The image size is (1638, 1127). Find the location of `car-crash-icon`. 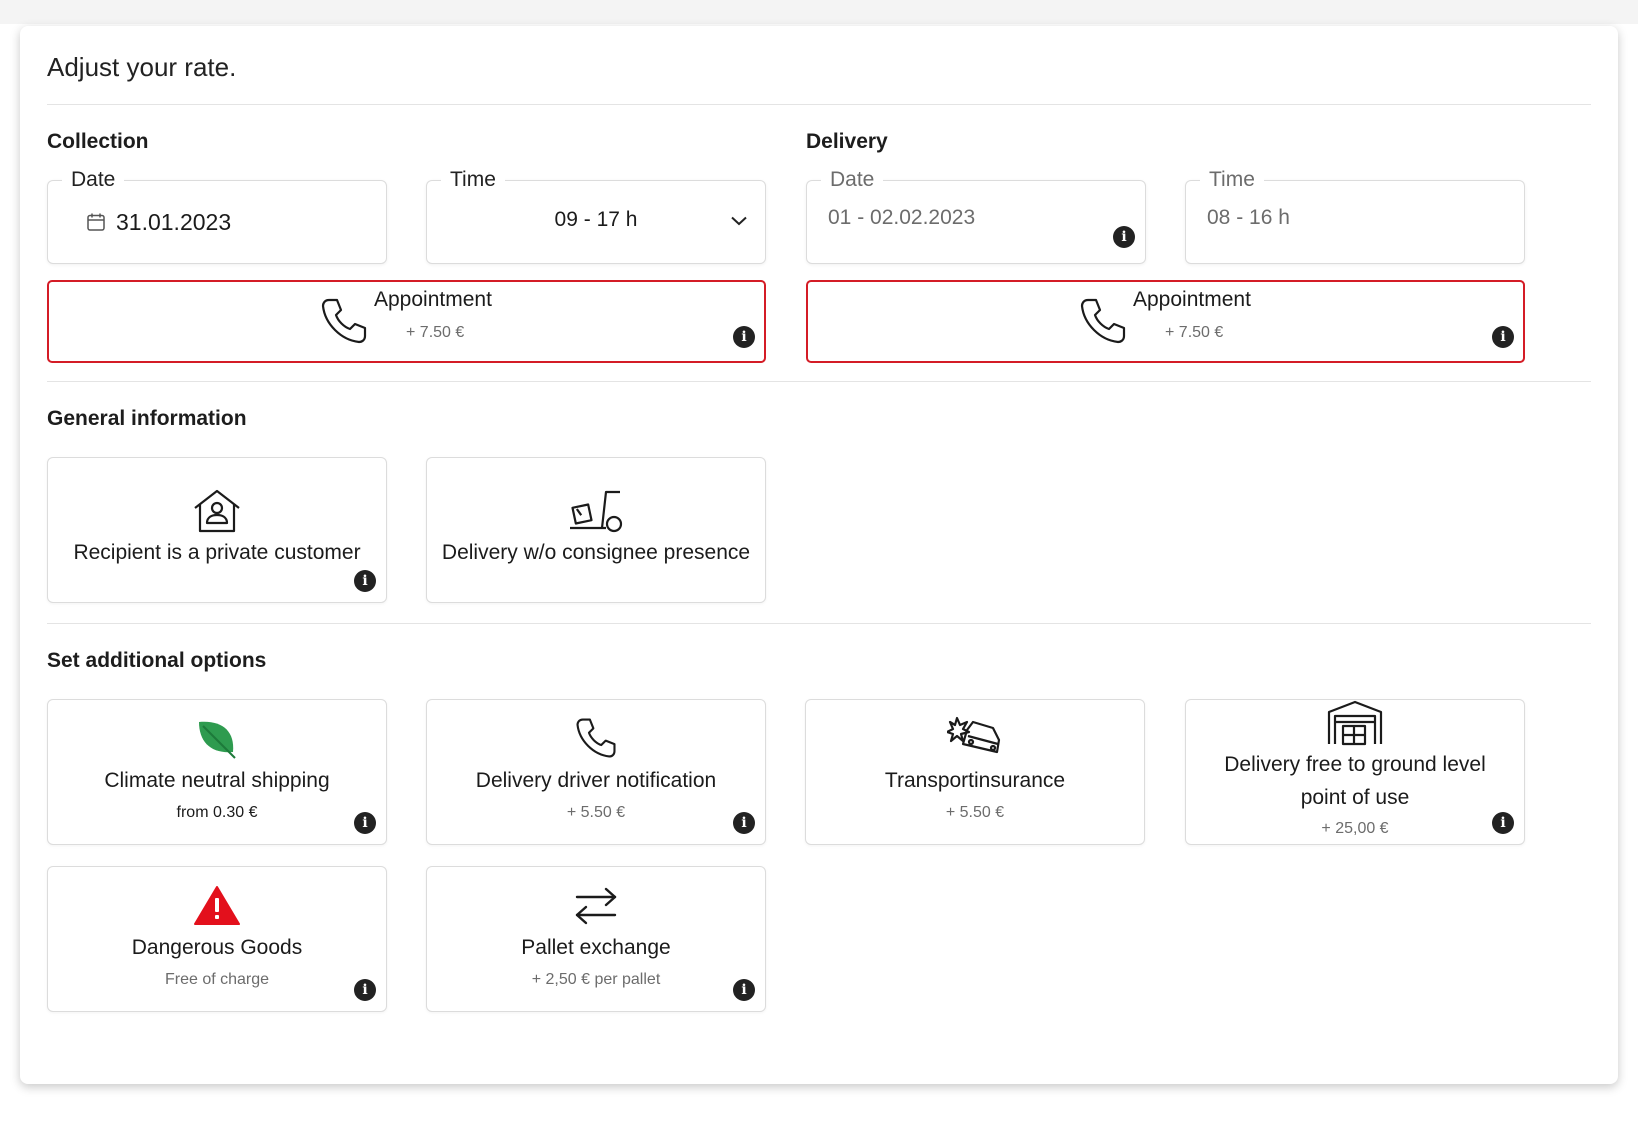

car-crash-icon is located at coordinates (974, 735).